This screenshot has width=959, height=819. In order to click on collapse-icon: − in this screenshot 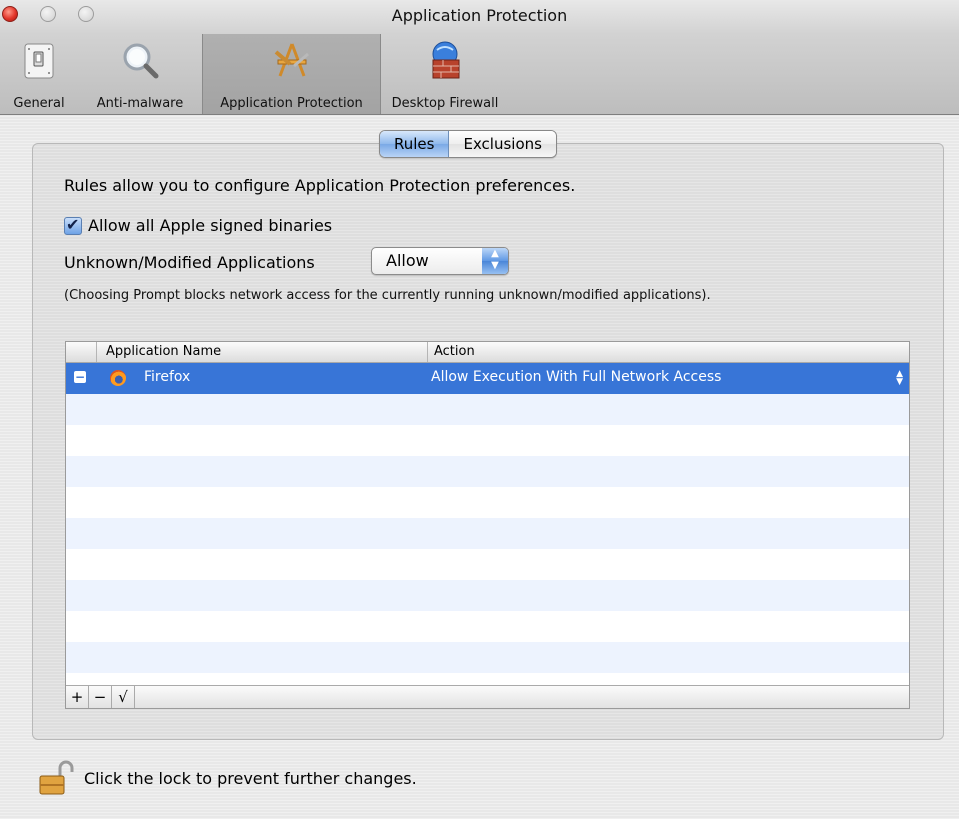, I will do `click(80, 377)`.